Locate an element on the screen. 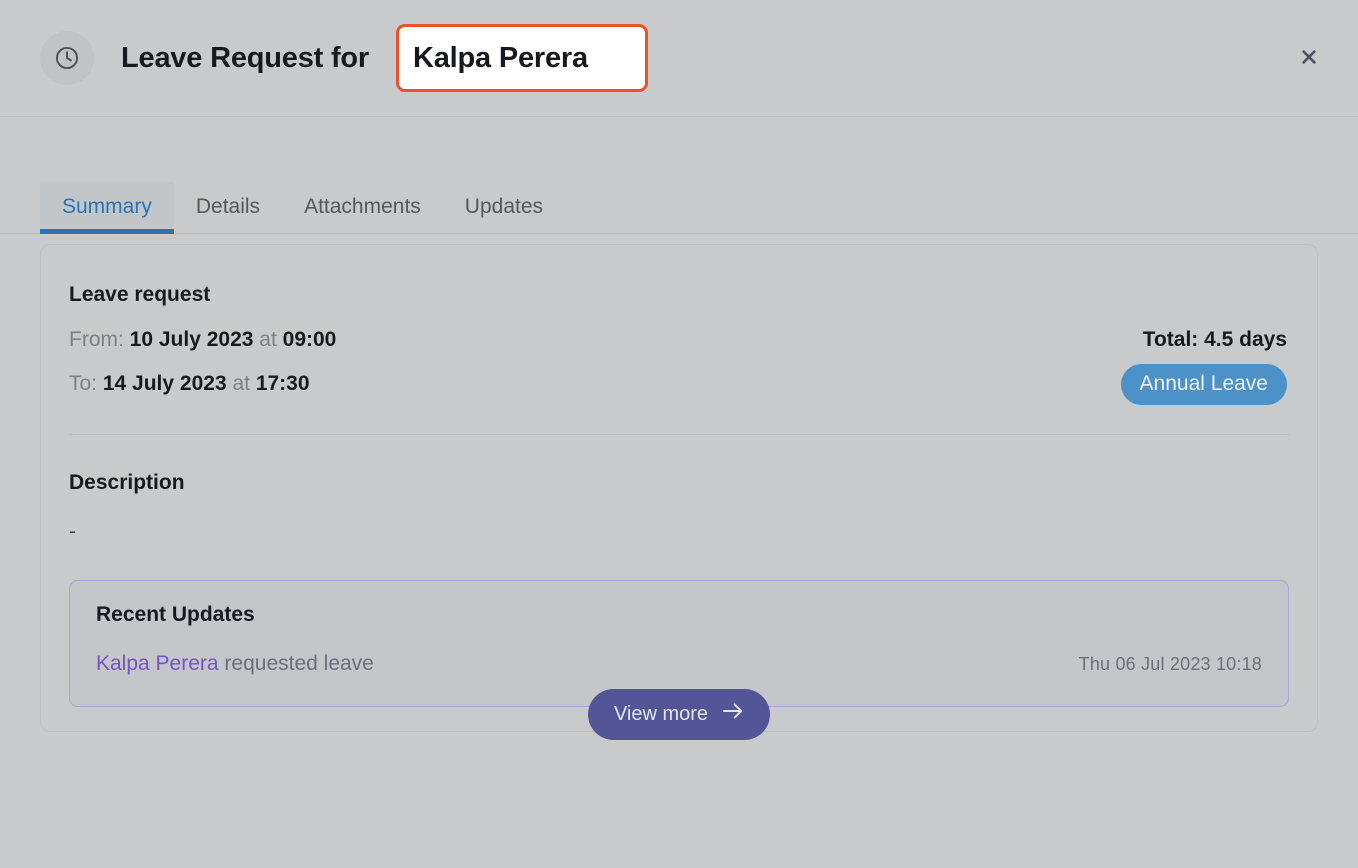  leave-request-avatar is located at coordinates (67, 58).